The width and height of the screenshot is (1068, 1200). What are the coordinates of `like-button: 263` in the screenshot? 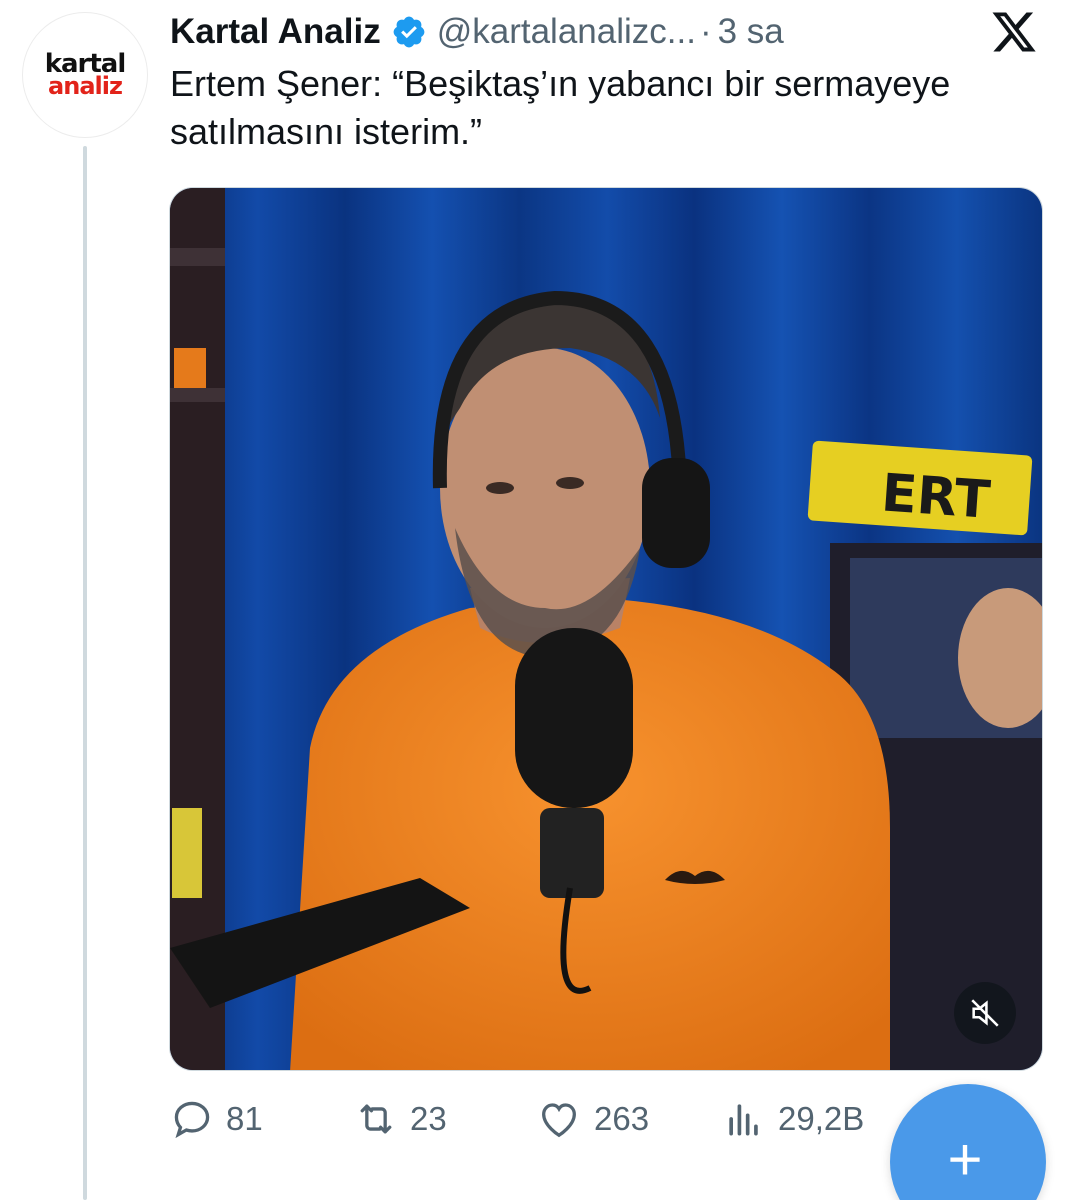 It's located at (592, 1119).